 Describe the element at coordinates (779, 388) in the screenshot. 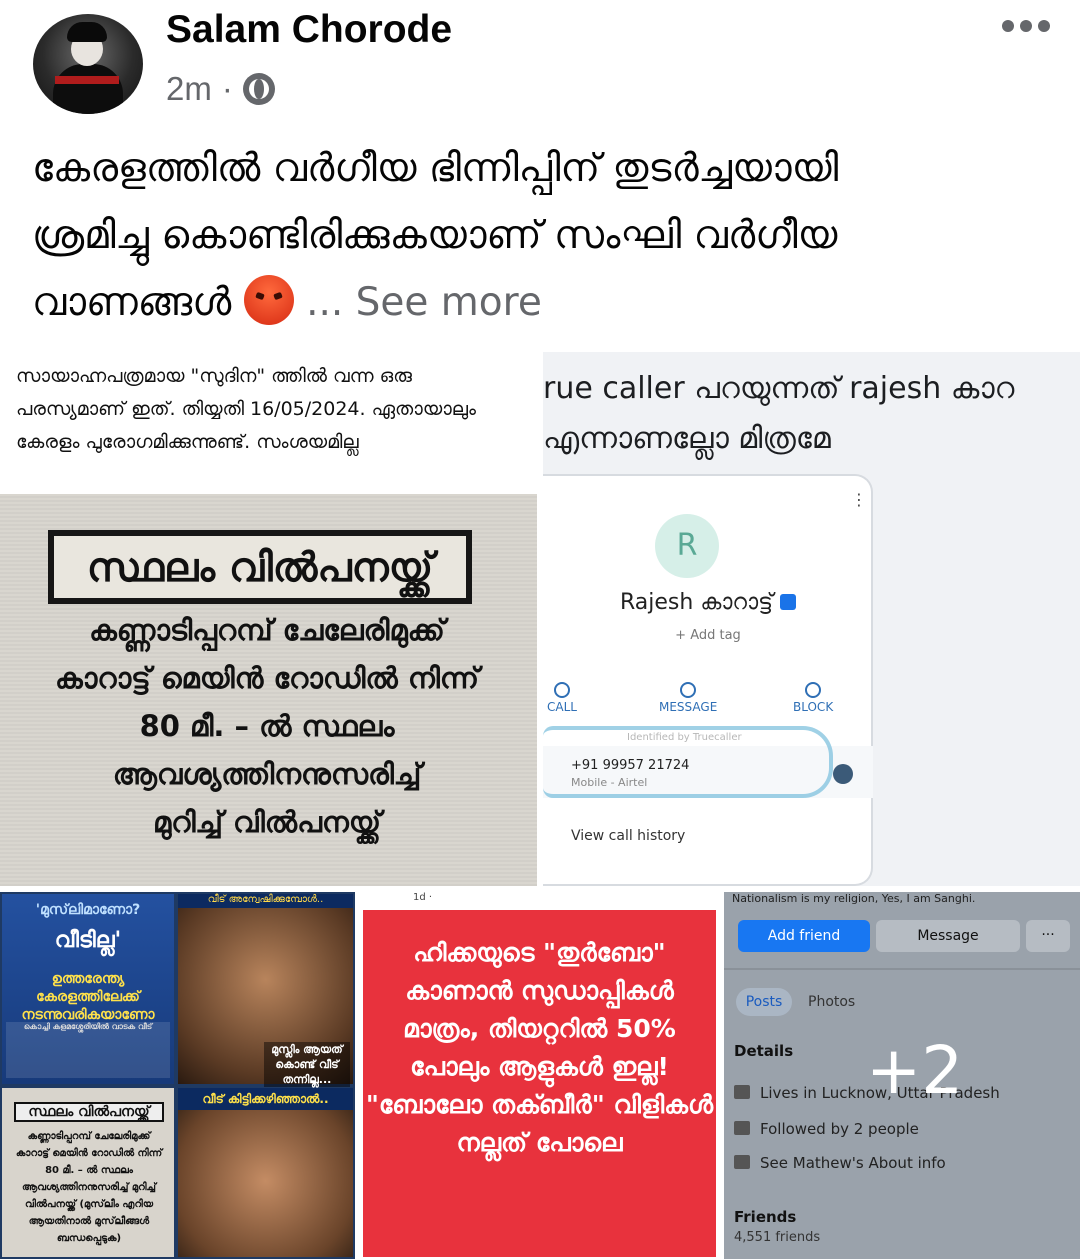

I see `caption-line: rue caller പറയുന്നത് rajesh കാറ` at that location.